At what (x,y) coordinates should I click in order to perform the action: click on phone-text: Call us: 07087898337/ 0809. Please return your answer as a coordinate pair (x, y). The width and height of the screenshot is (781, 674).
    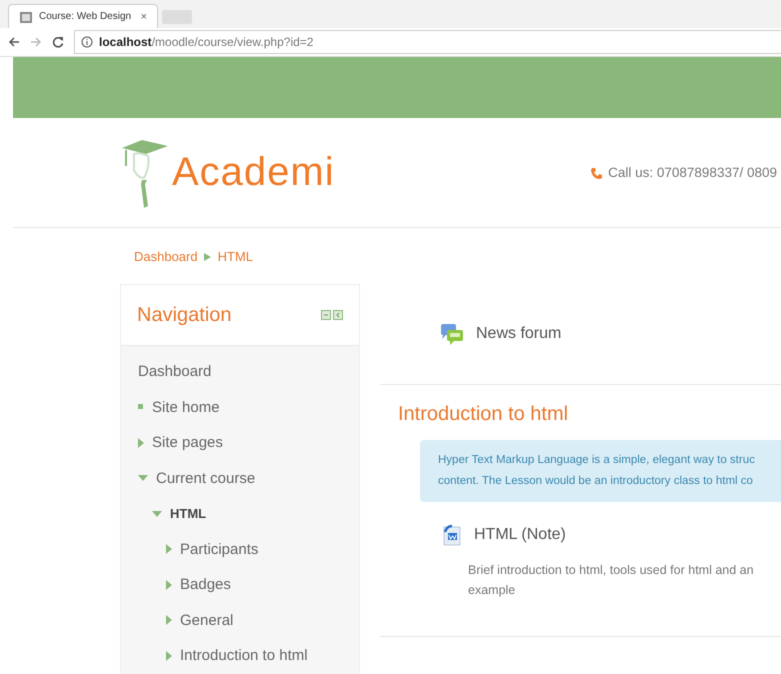
    Looking at the image, I should click on (692, 172).